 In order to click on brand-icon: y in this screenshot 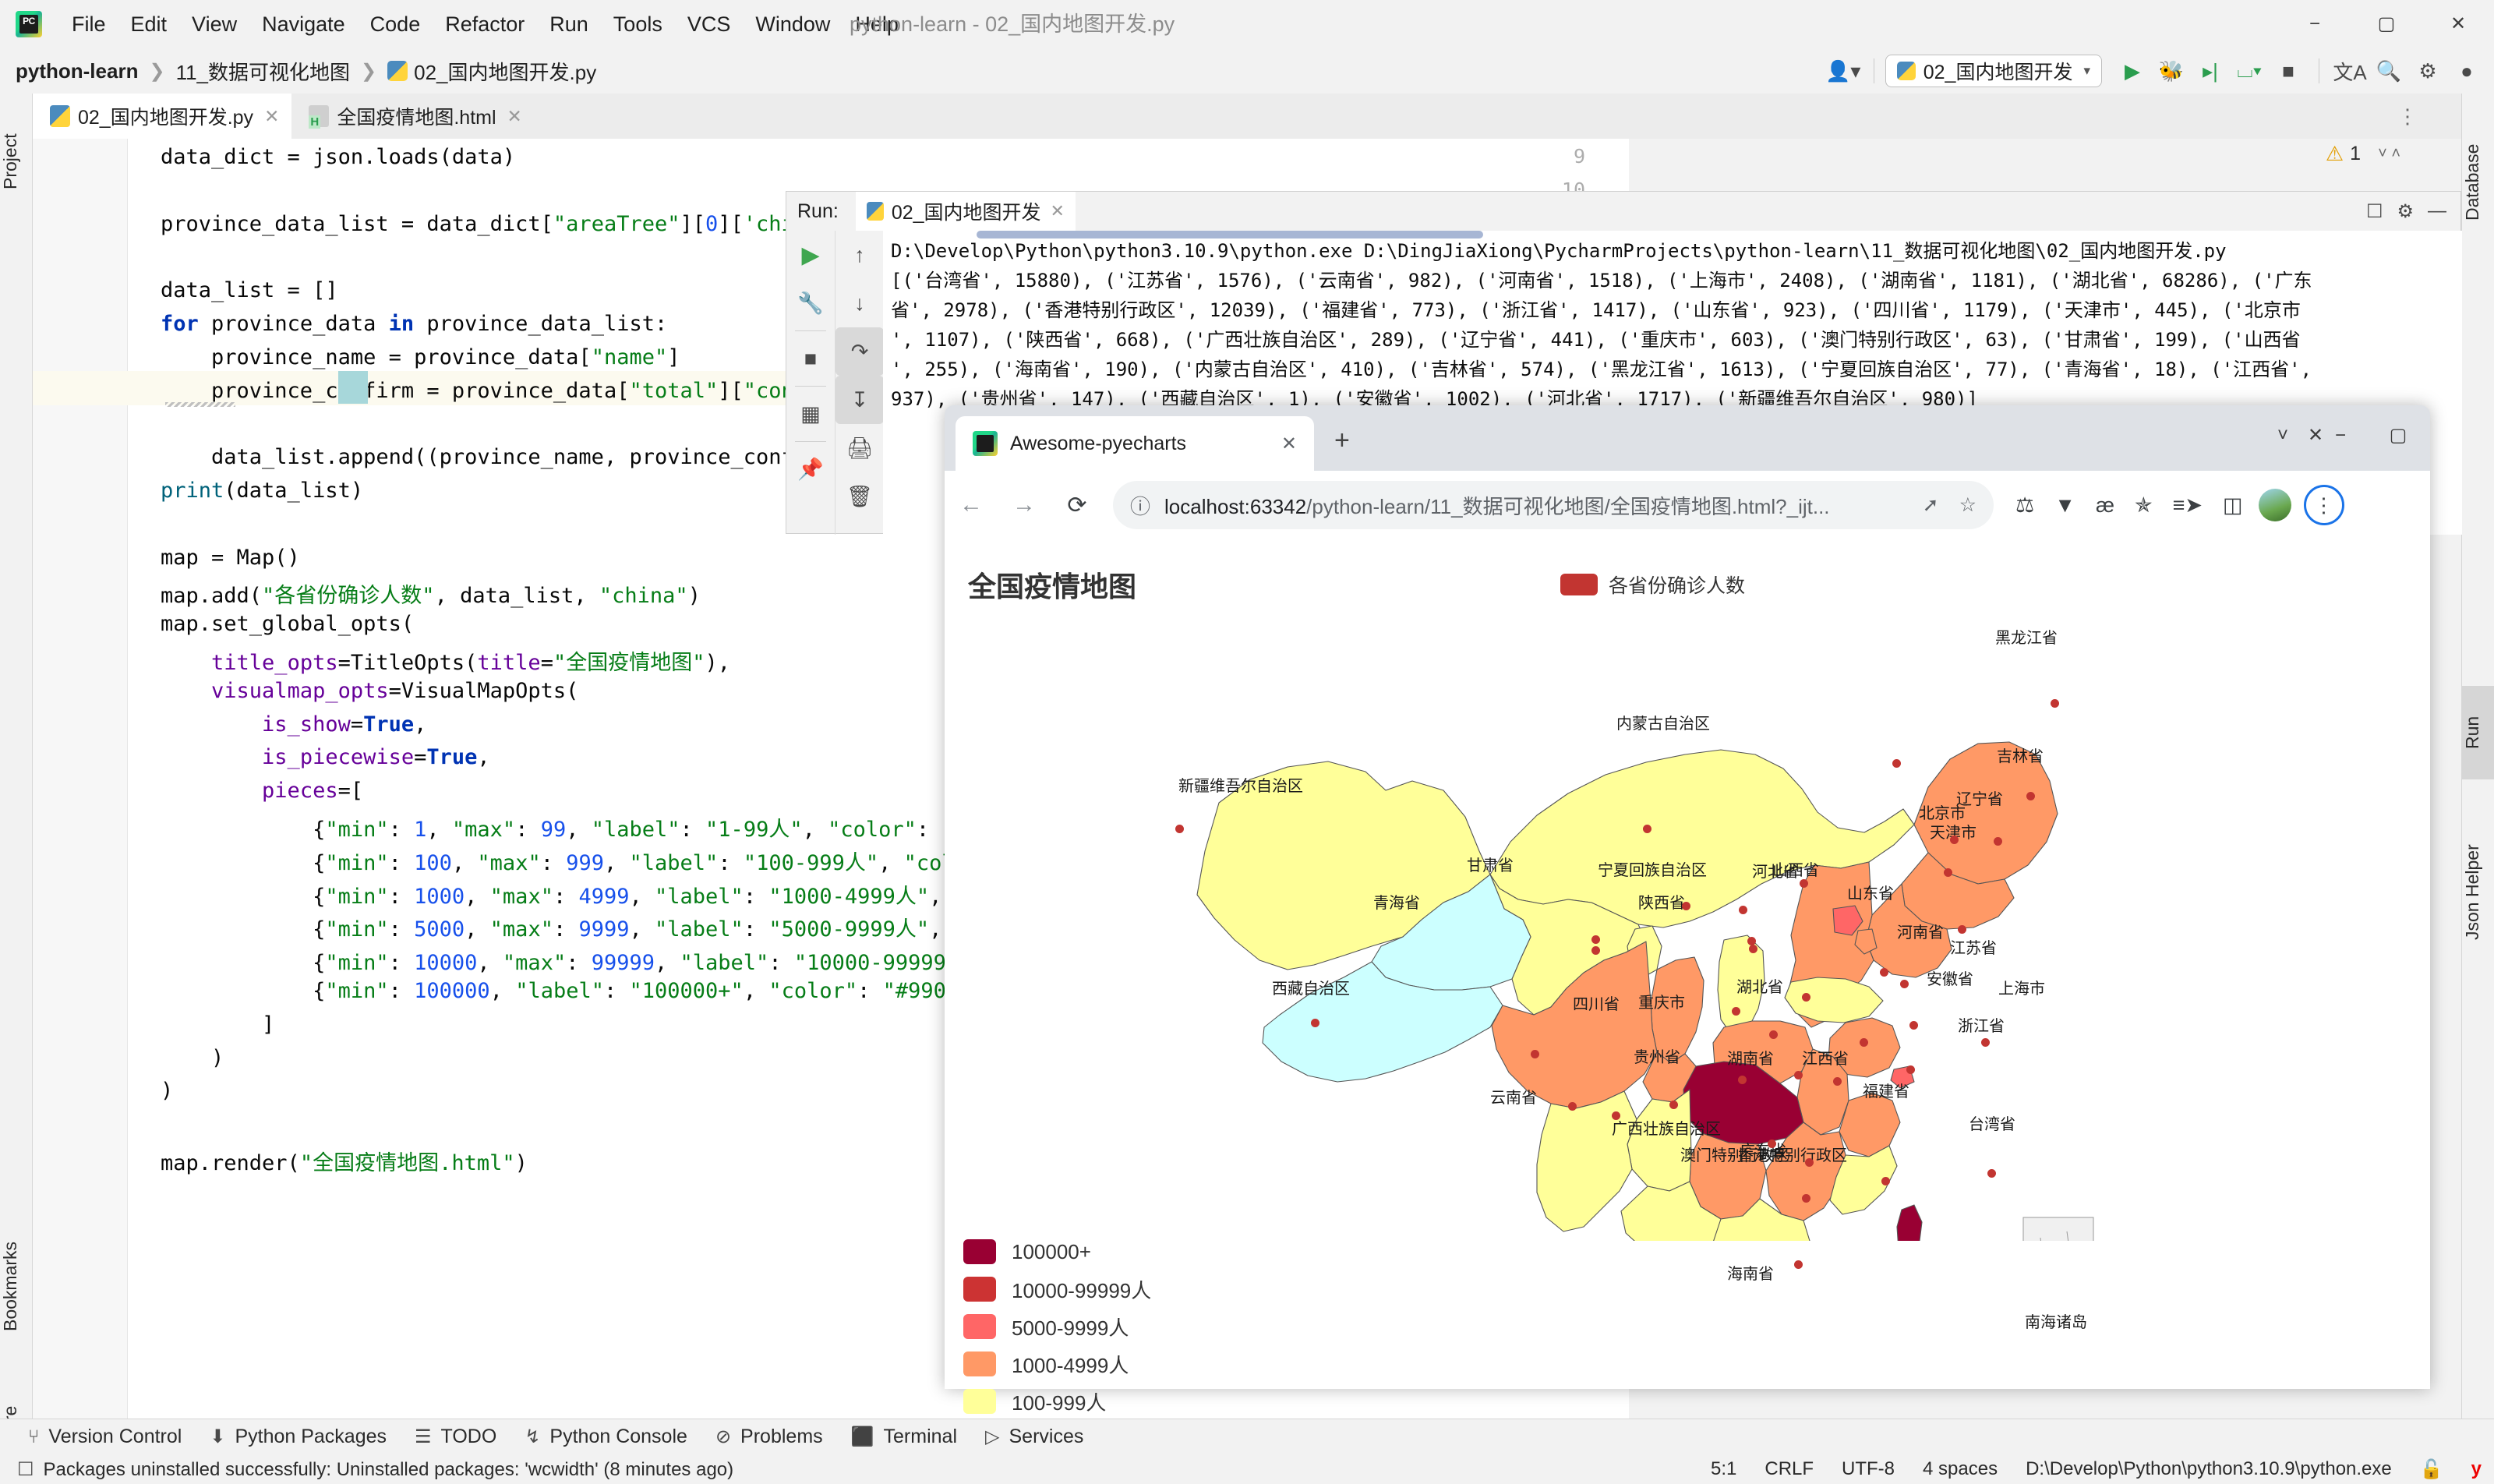, I will do `click(2476, 1469)`.